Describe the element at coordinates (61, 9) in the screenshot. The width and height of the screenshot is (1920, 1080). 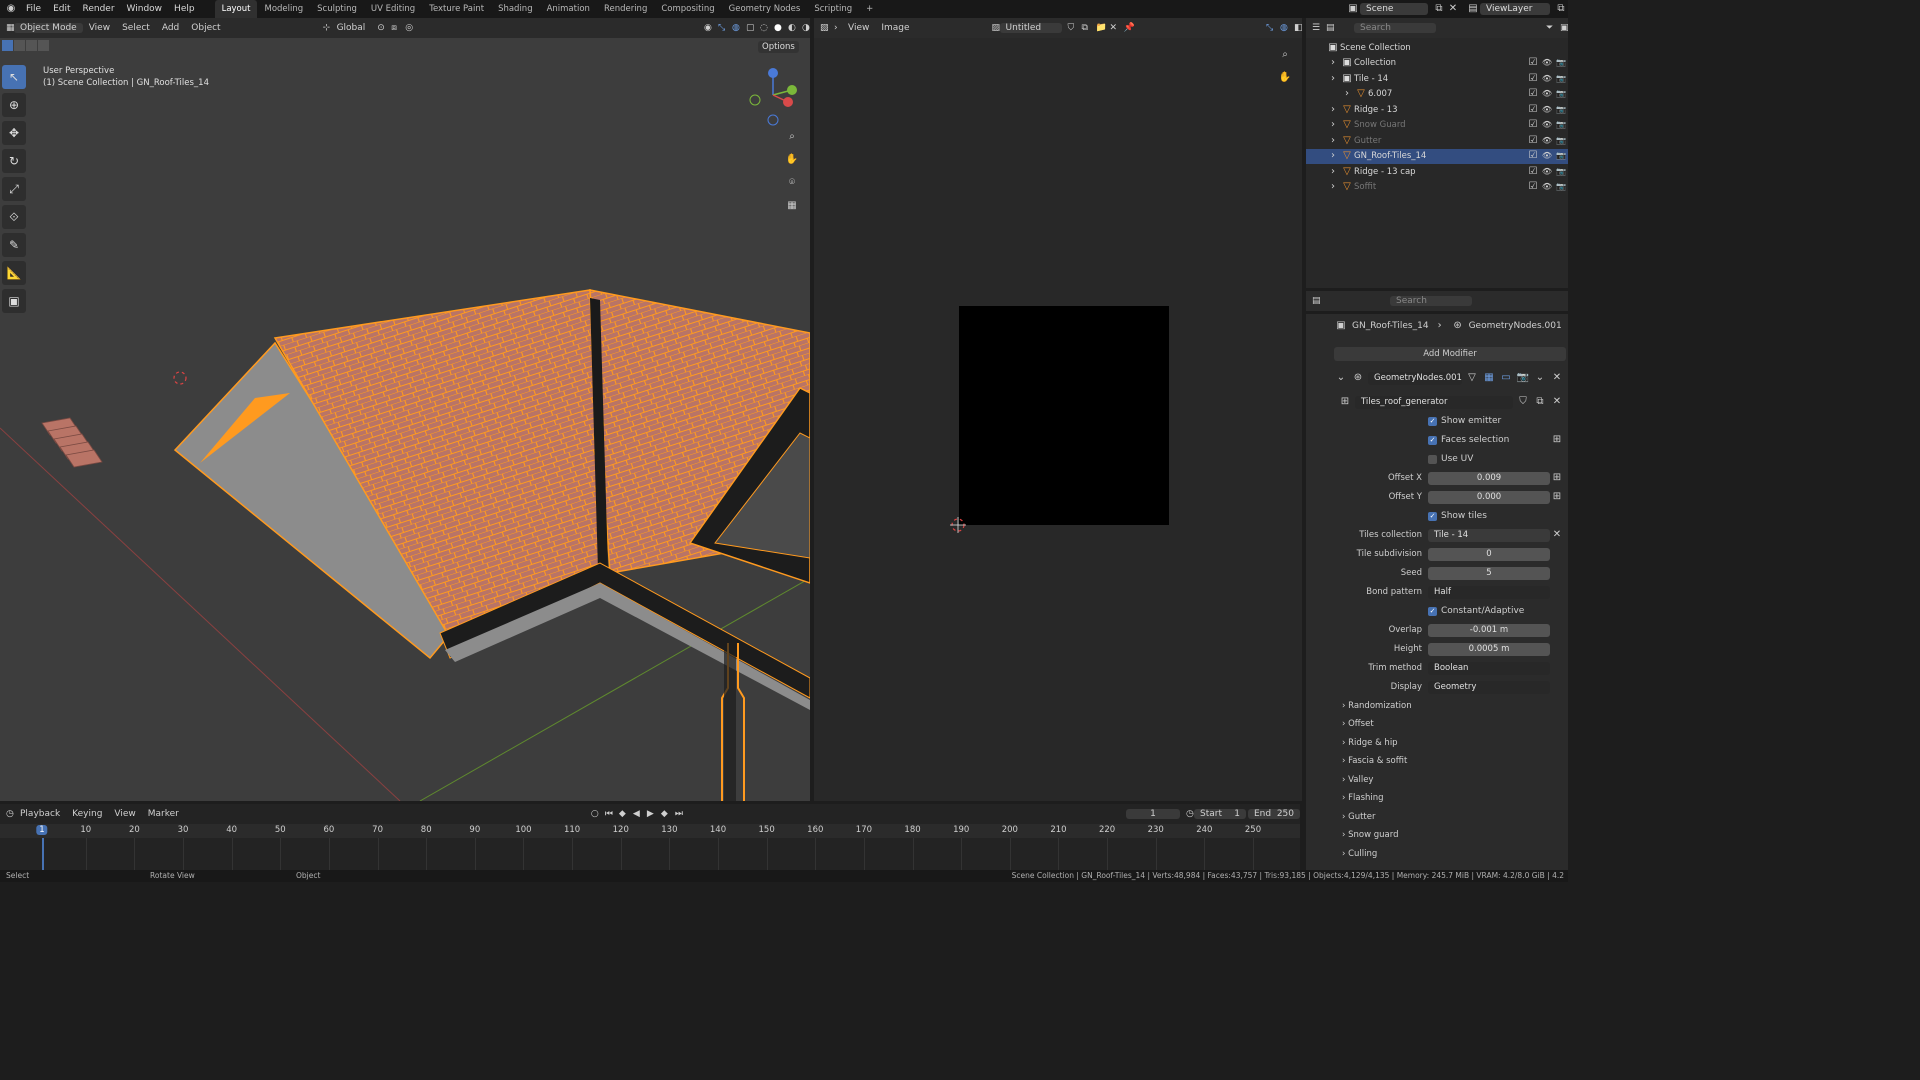
I see `menu-edit: Edit` at that location.